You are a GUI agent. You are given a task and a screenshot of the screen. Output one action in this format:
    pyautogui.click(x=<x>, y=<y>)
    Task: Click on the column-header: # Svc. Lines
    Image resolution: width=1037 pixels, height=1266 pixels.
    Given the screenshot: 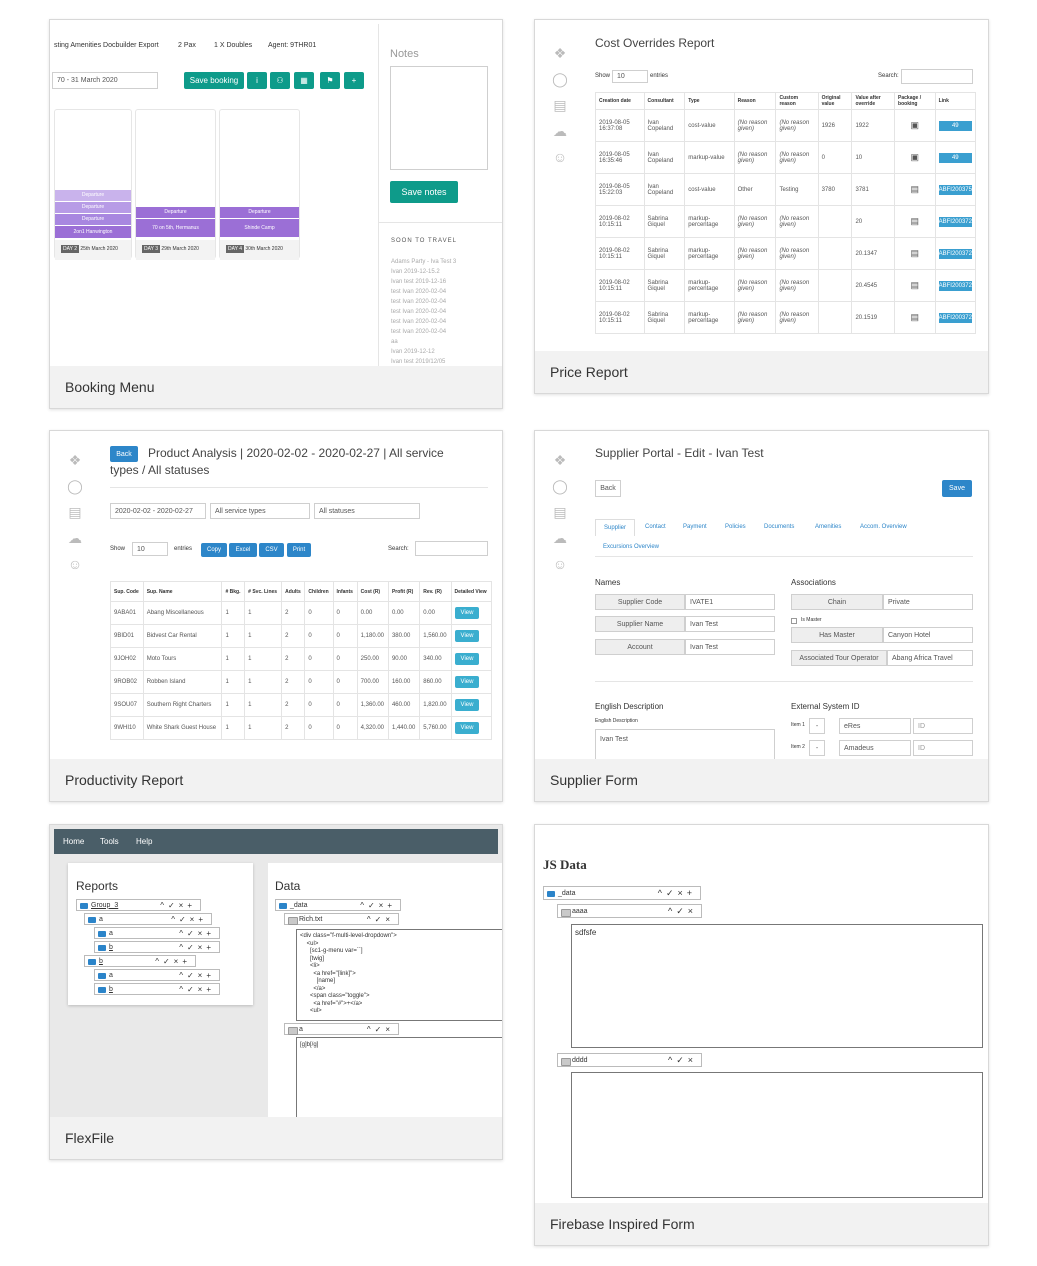 What is the action you would take?
    pyautogui.click(x=263, y=591)
    